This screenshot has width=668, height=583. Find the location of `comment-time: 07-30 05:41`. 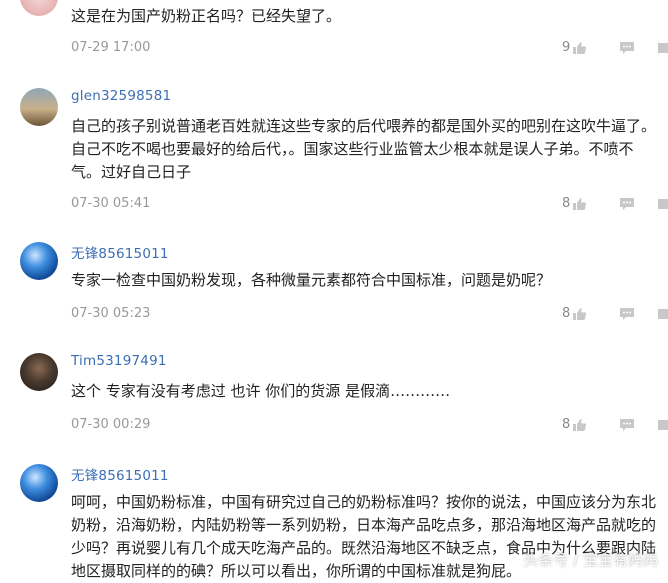

comment-time: 07-30 05:41 is located at coordinates (111, 203).